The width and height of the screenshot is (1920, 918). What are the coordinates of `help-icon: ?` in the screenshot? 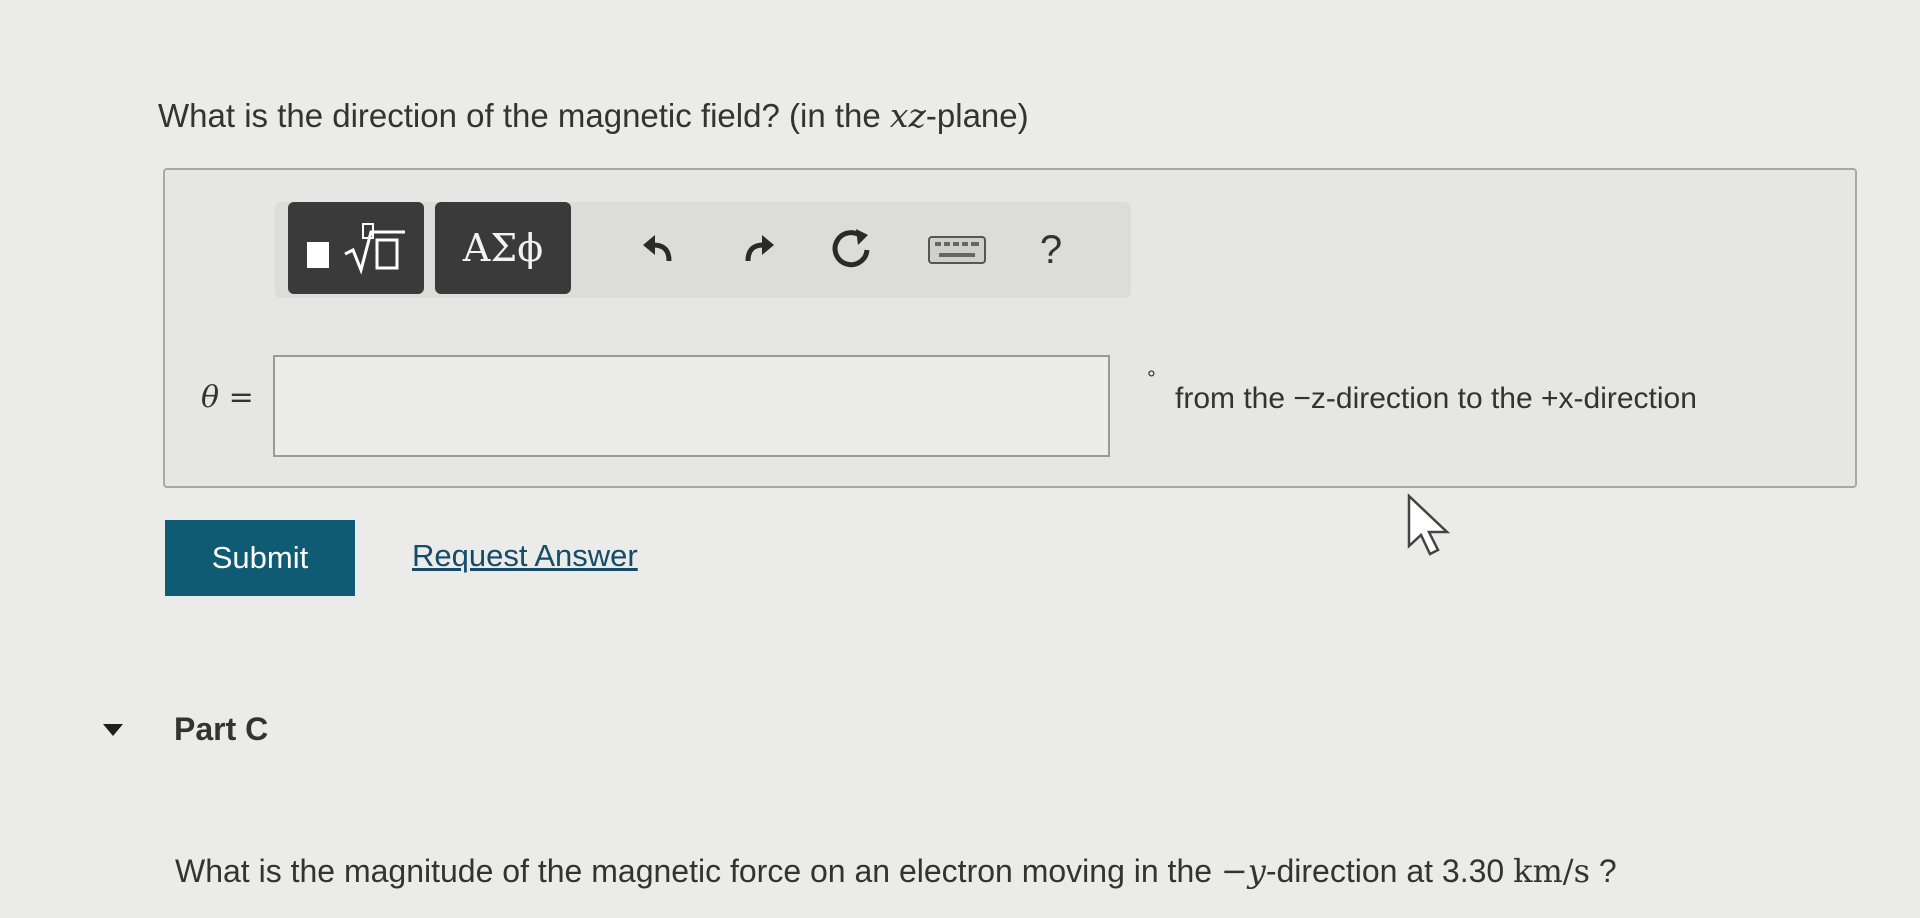 It's located at (1051, 249).